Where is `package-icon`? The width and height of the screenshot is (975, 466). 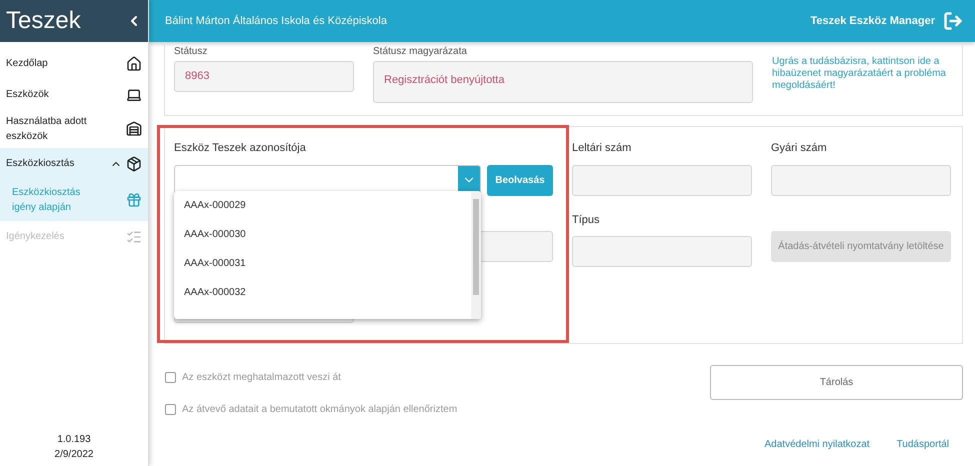 package-icon is located at coordinates (134, 164).